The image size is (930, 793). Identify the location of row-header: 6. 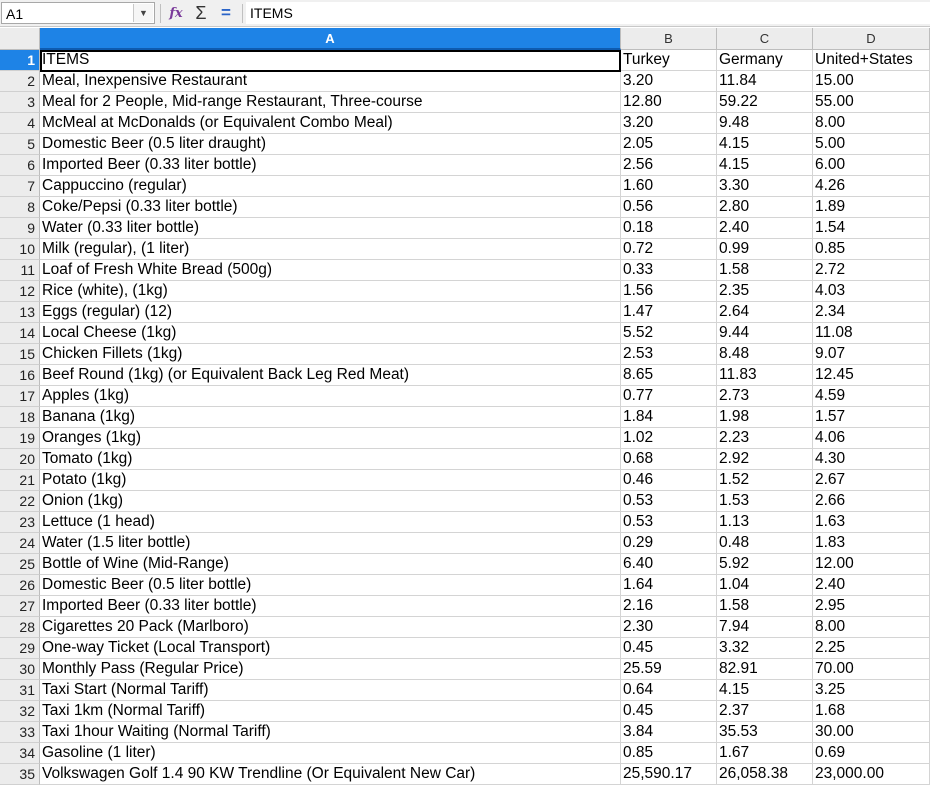
(20, 165).